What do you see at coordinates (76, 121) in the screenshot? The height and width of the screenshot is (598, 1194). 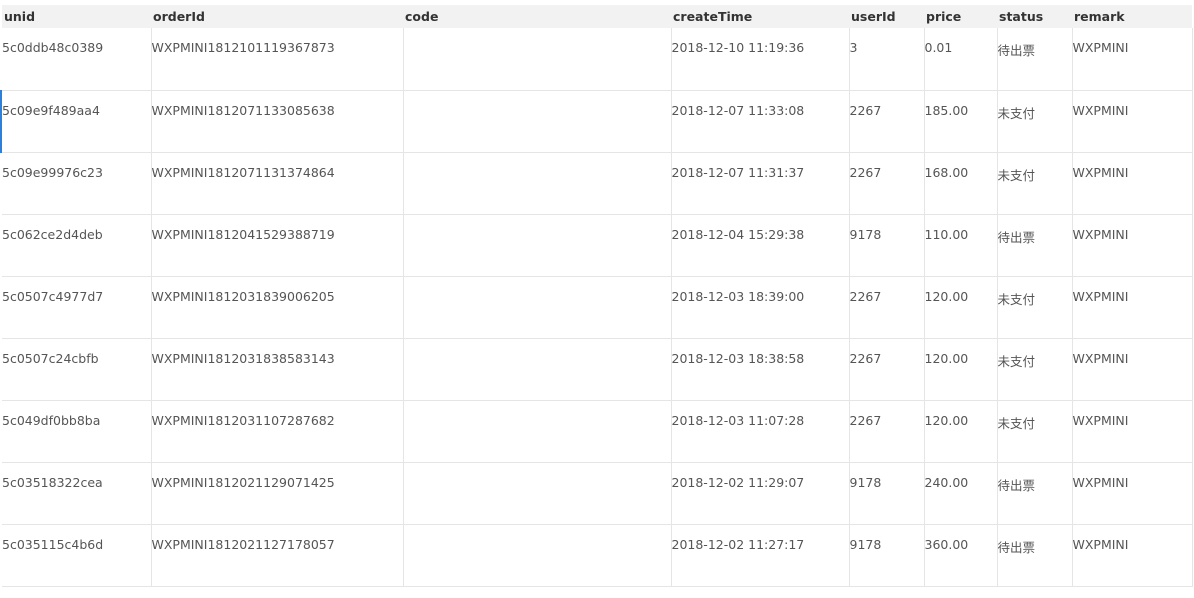 I see `cell-unid: 5c09e9f489aa4` at bounding box center [76, 121].